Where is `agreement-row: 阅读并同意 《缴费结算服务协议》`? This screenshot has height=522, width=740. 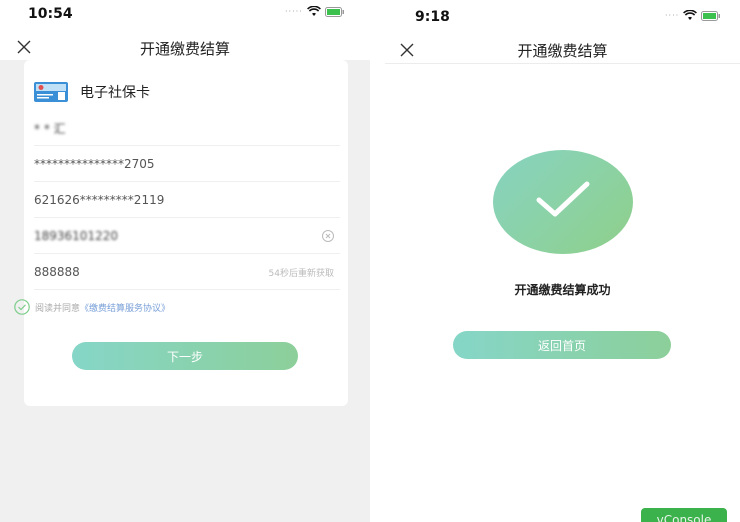
agreement-row: 阅读并同意 《缴费结算服务协议》 is located at coordinates (92, 307).